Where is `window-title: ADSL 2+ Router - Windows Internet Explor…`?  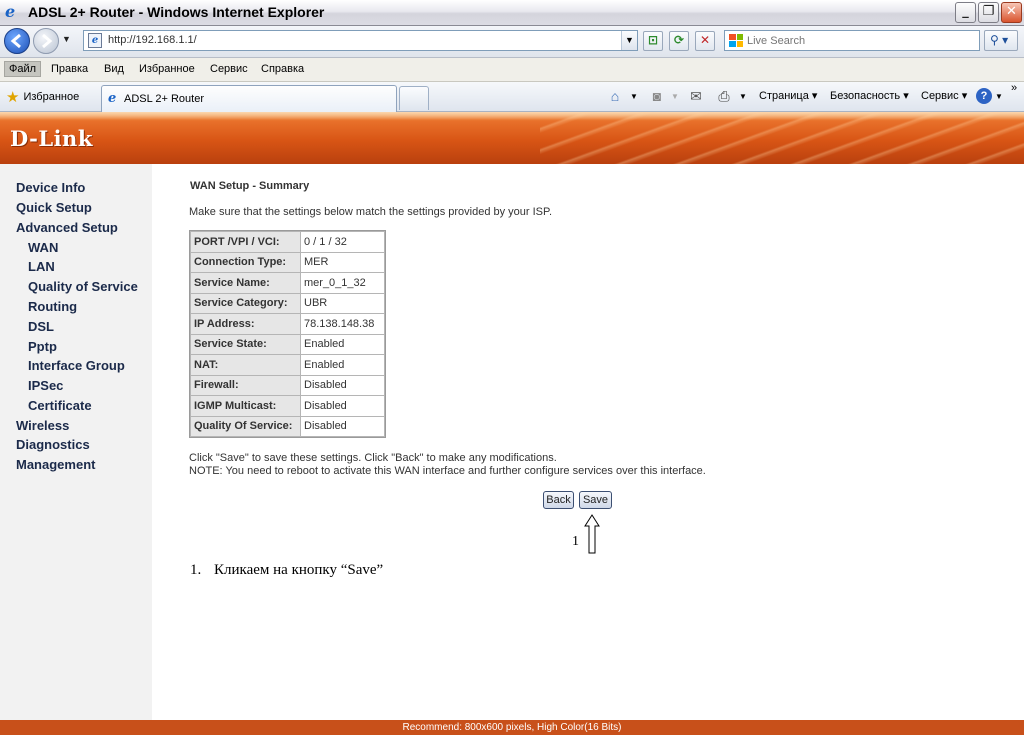
window-title: ADSL 2+ Router - Windows Internet Explor… is located at coordinates (176, 12).